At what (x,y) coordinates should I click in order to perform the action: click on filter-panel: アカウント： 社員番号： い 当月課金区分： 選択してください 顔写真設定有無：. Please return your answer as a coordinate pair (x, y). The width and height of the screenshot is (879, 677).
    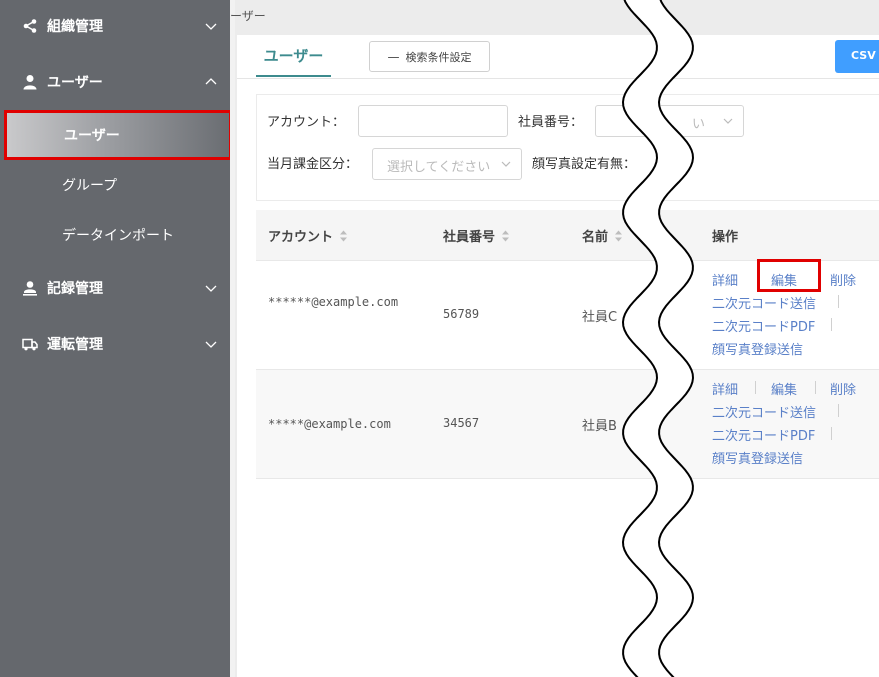
    Looking at the image, I should click on (567, 147).